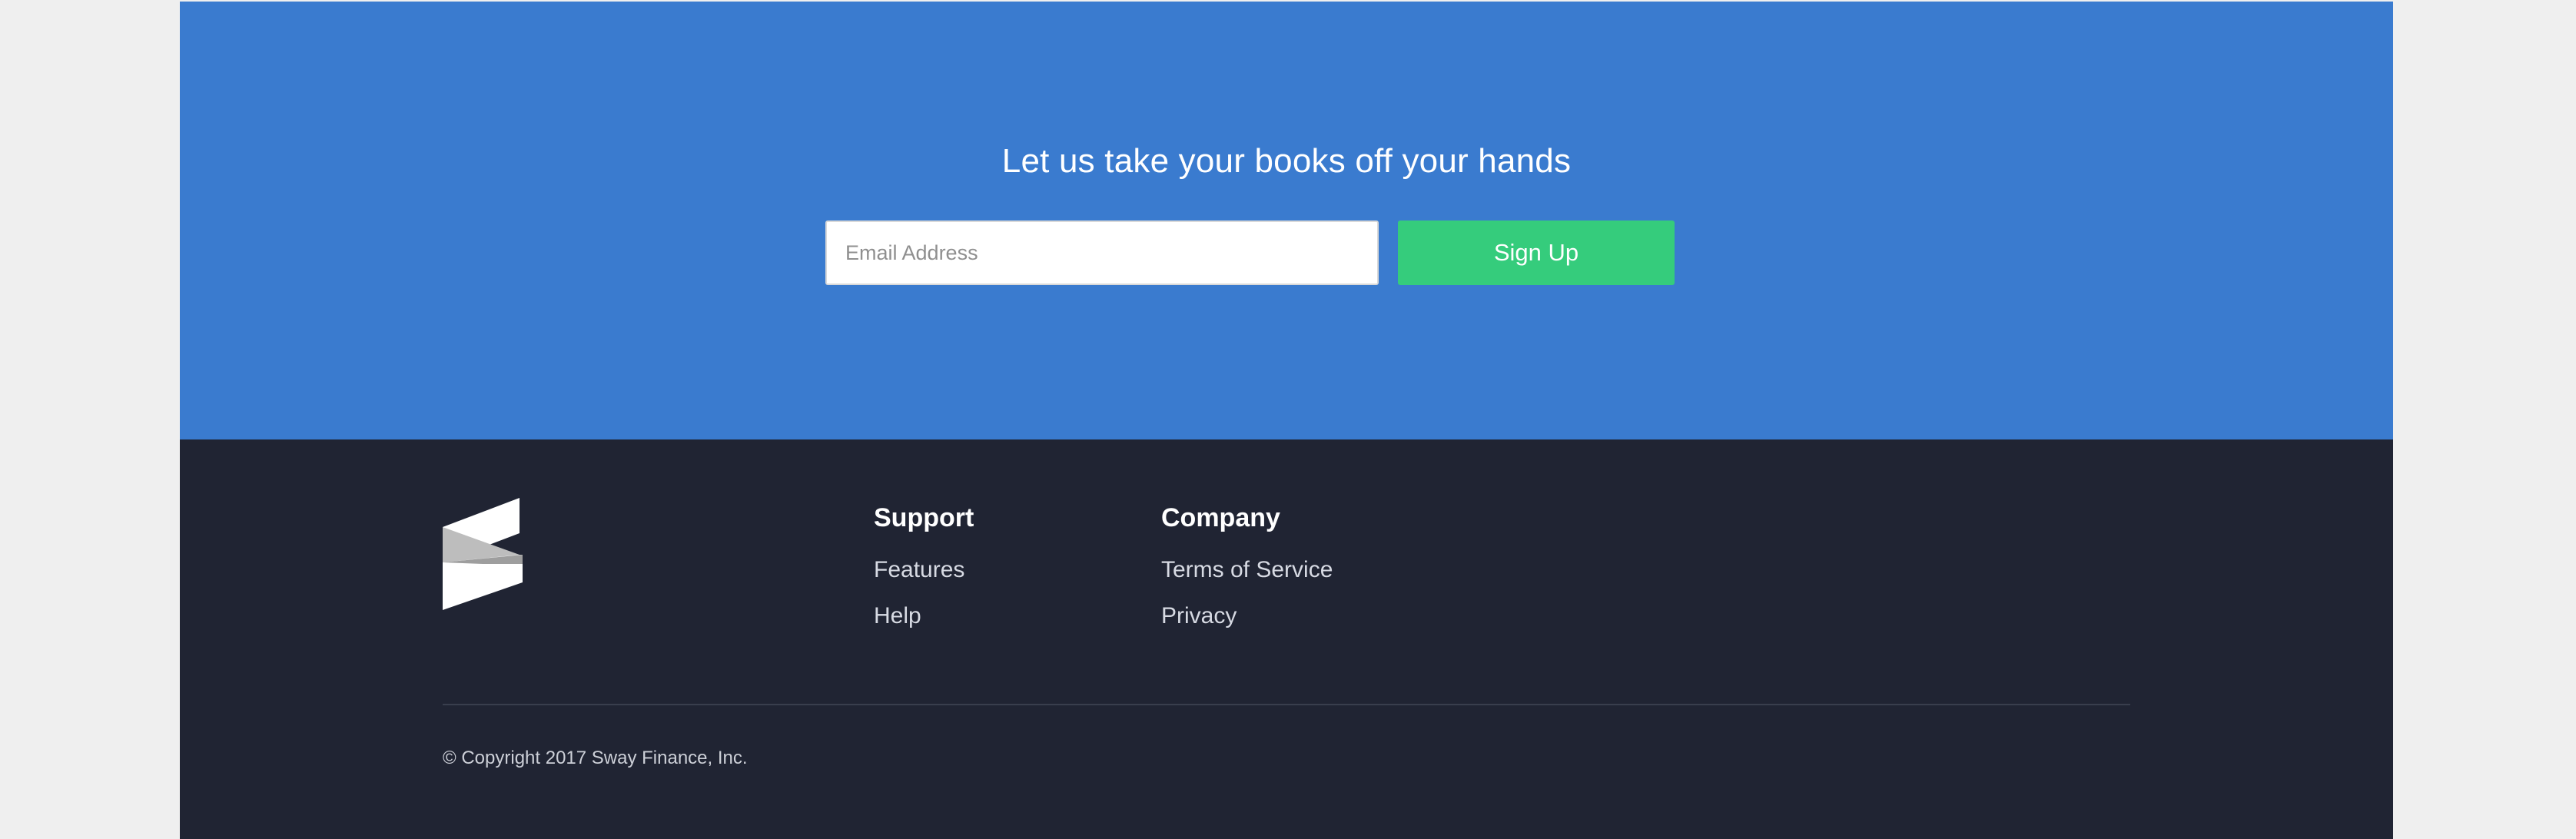  I want to click on footer-column-support: Support Features Help, so click(924, 574).